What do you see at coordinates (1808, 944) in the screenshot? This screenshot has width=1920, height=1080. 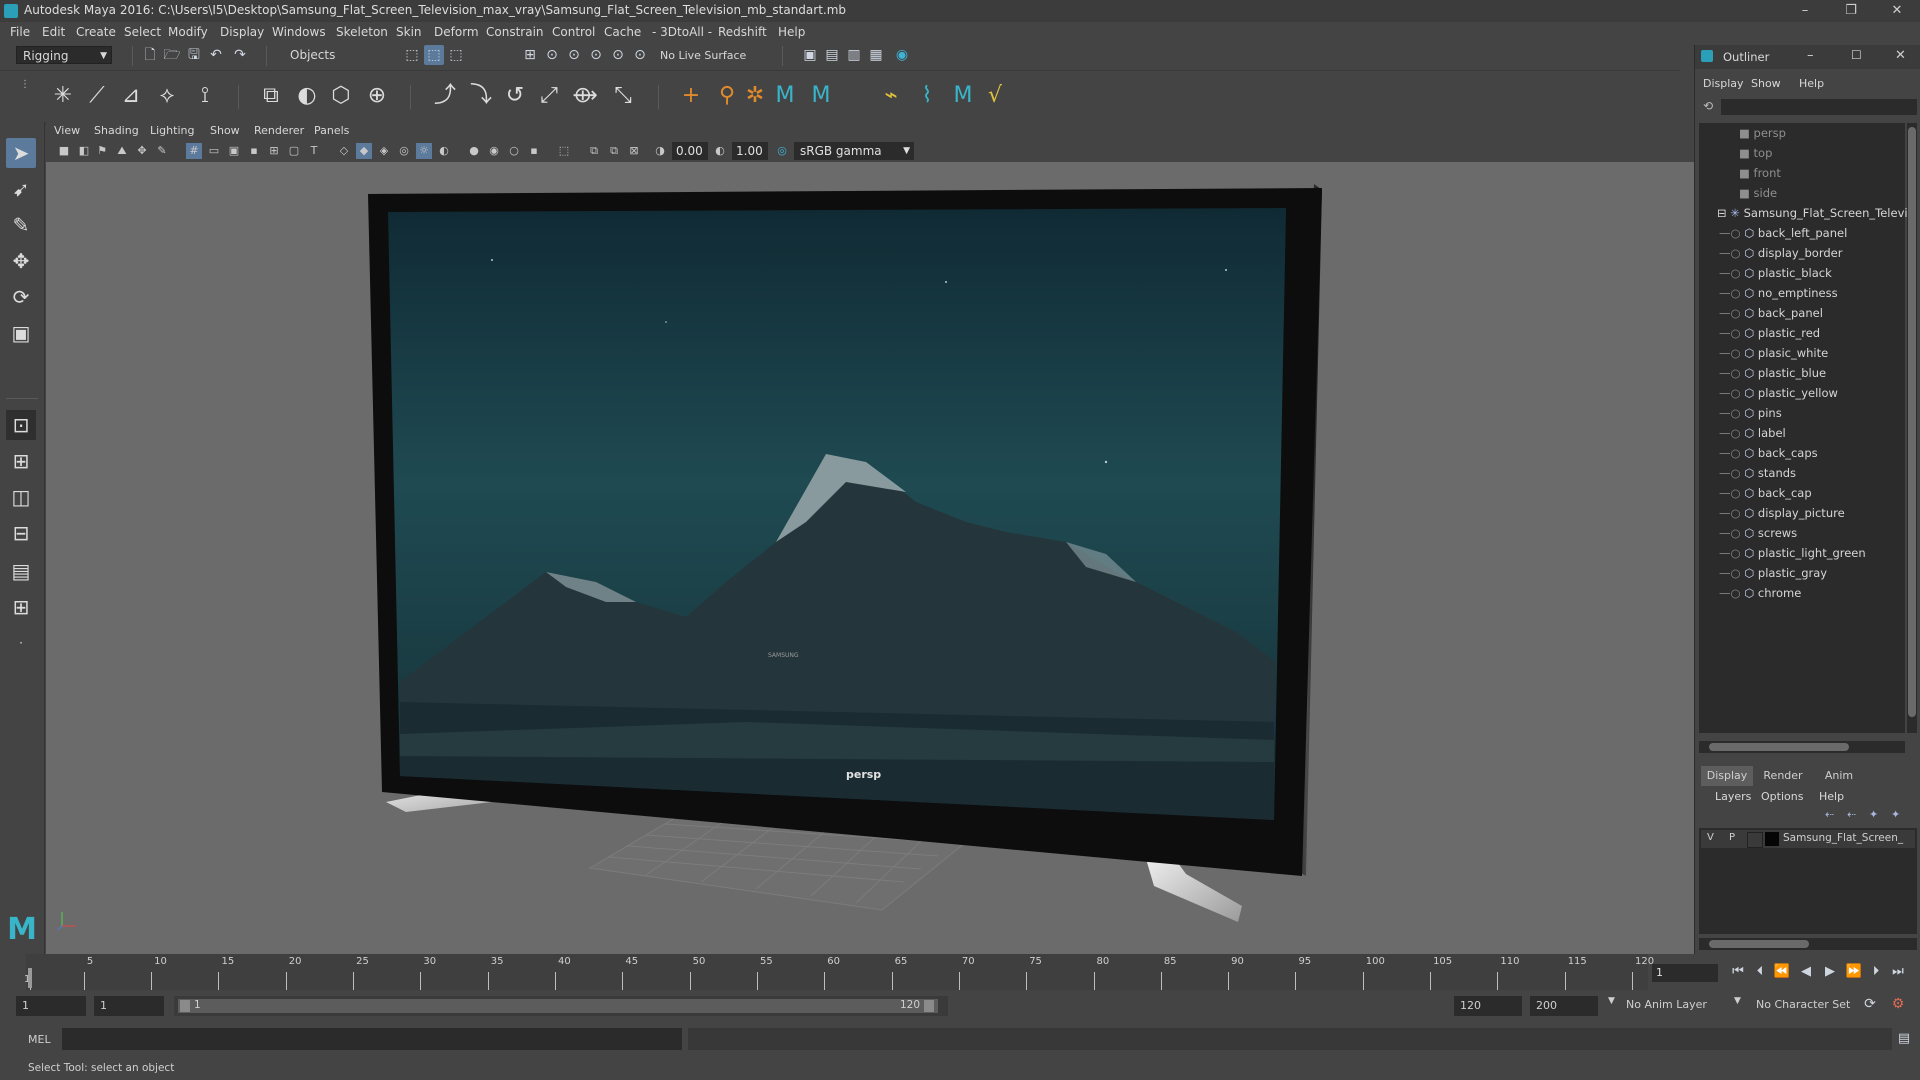 I see `layer-hscrollbar` at bounding box center [1808, 944].